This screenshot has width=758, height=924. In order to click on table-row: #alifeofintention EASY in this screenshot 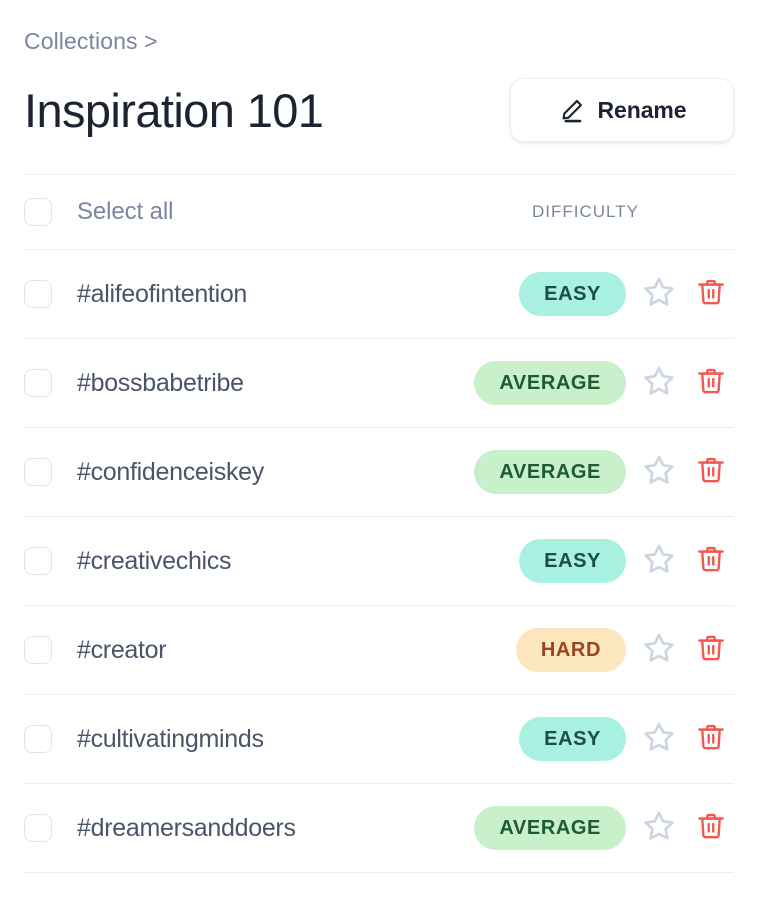, I will do `click(379, 294)`.